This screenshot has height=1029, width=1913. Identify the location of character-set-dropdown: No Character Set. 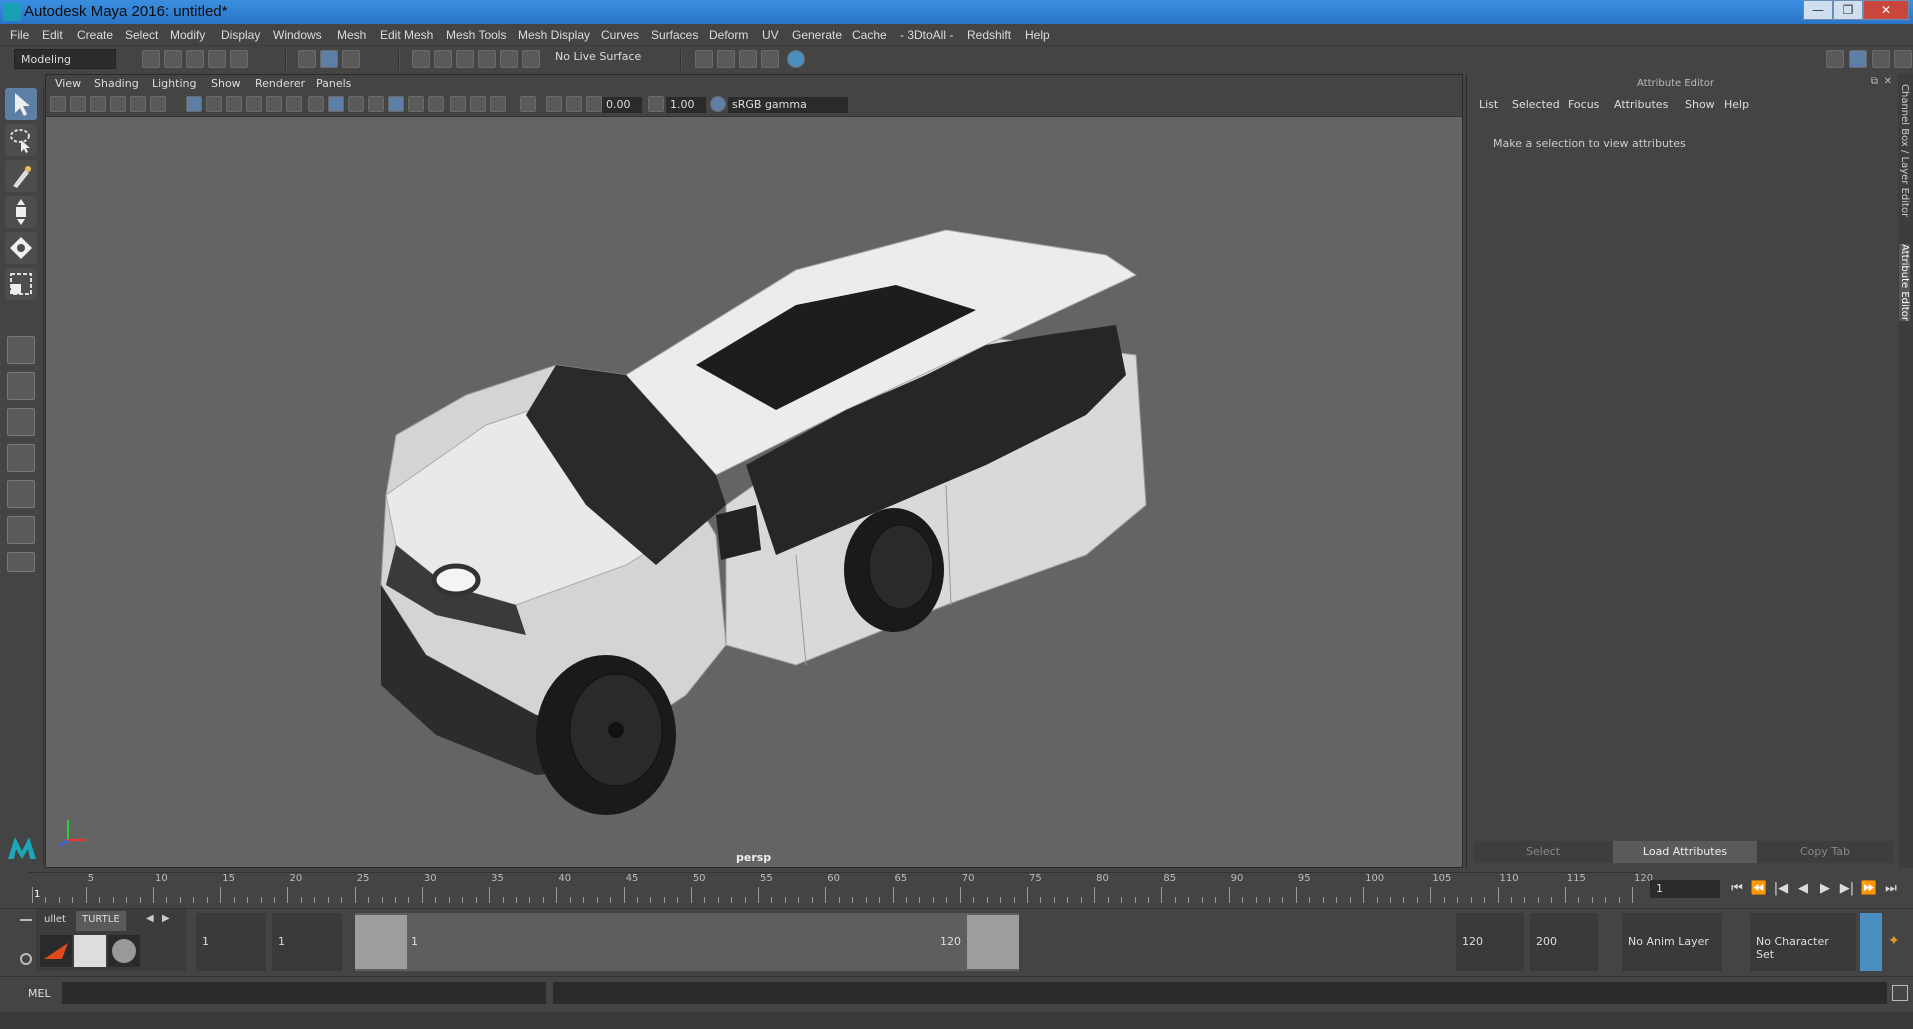
(1803, 942).